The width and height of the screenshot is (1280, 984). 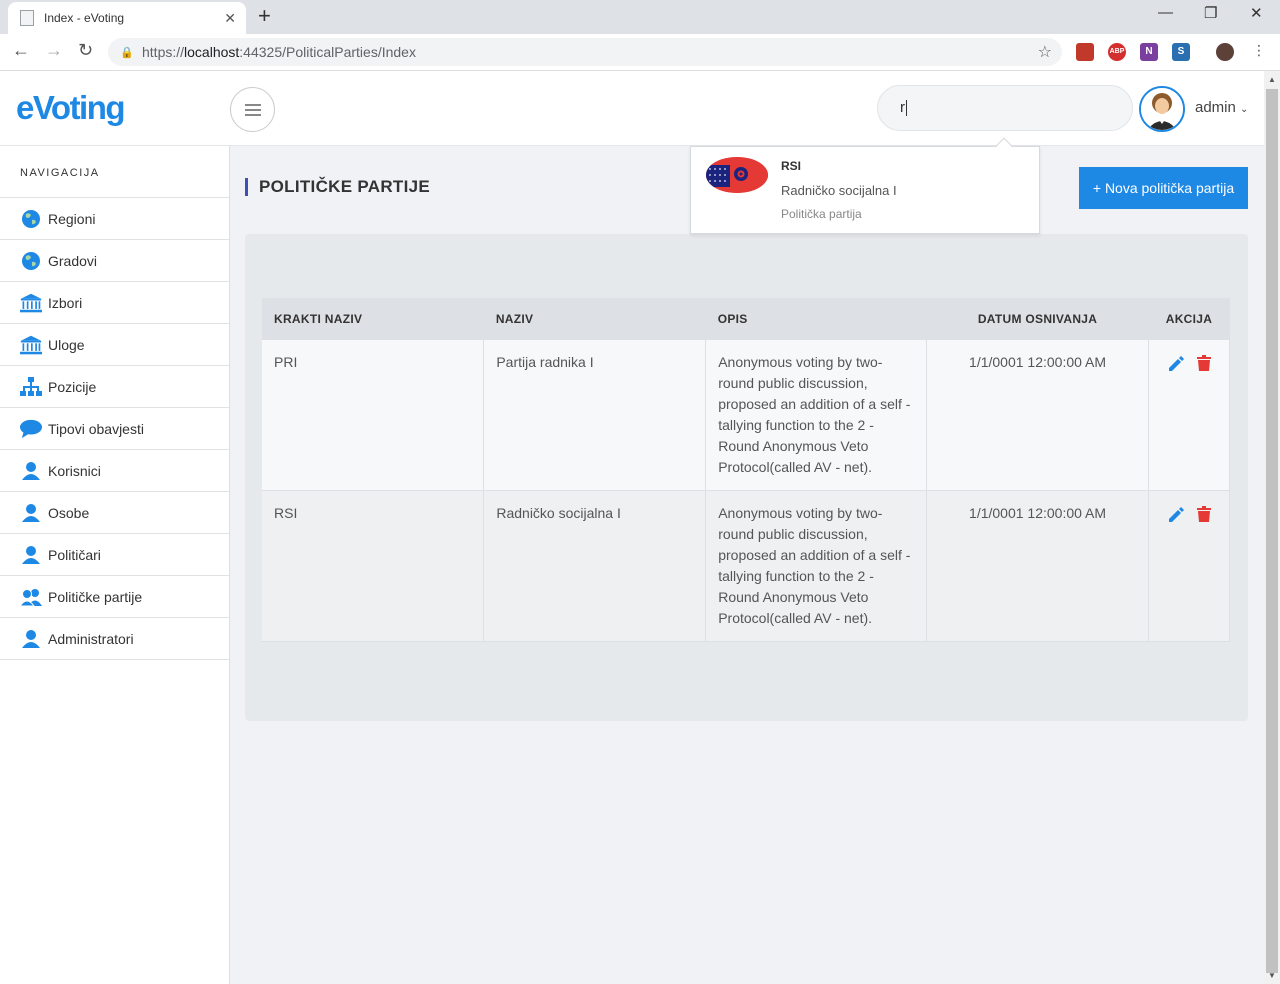 I want to click on menu-toggle-icon, so click(x=252, y=109).